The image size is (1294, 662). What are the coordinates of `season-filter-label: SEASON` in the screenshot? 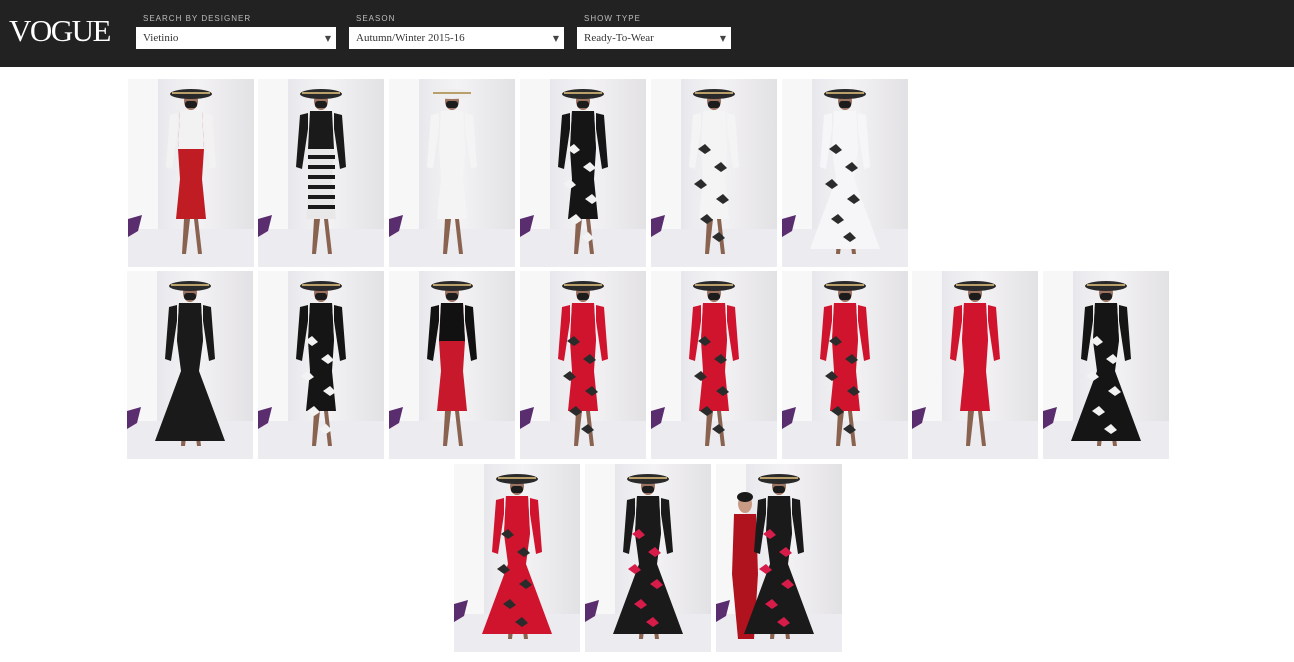 It's located at (376, 18).